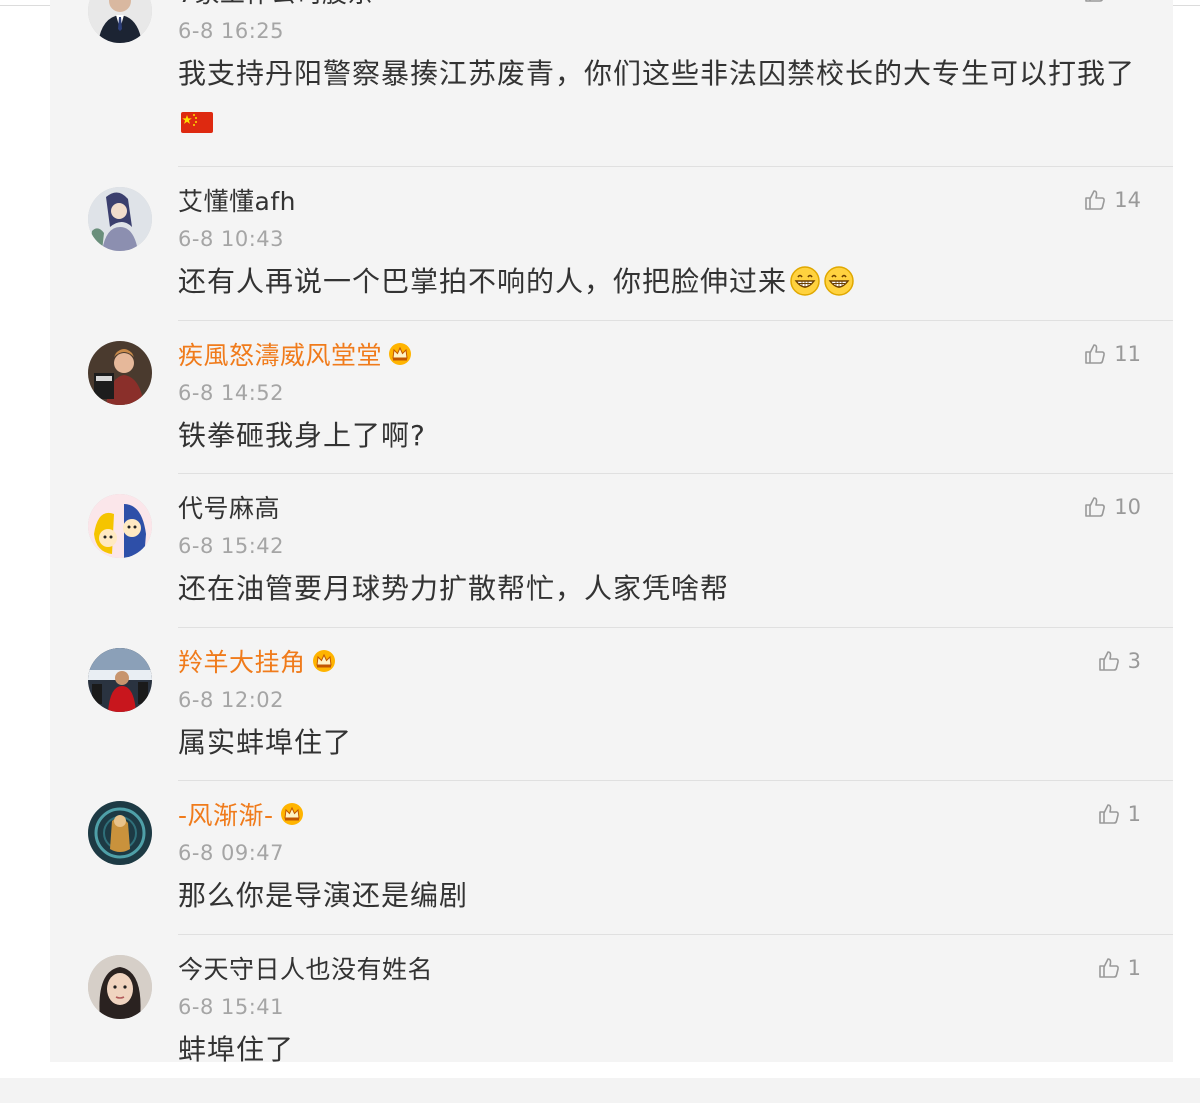 The width and height of the screenshot is (1200, 1103). Describe the element at coordinates (663, 895) in the screenshot. I see `comment-text: 那么你是导演还是编剧` at that location.